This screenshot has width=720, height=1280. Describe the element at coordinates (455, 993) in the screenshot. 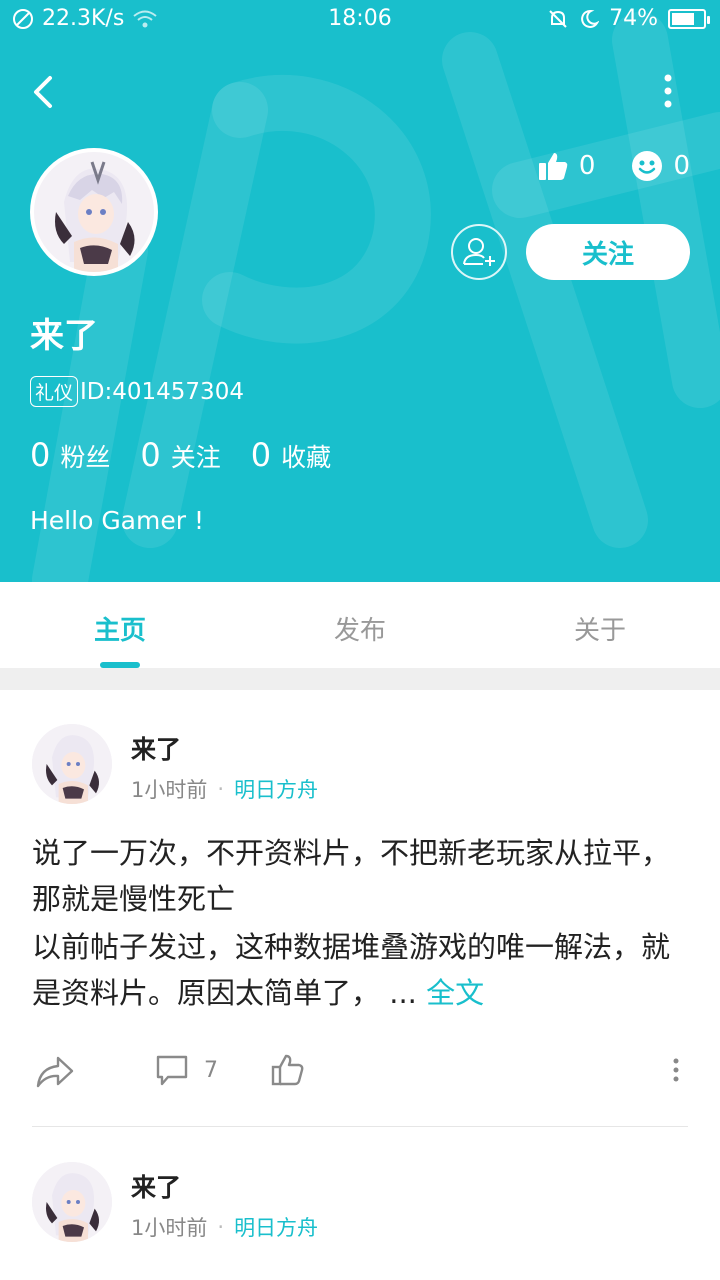

I see `read-more-link: 全文` at that location.